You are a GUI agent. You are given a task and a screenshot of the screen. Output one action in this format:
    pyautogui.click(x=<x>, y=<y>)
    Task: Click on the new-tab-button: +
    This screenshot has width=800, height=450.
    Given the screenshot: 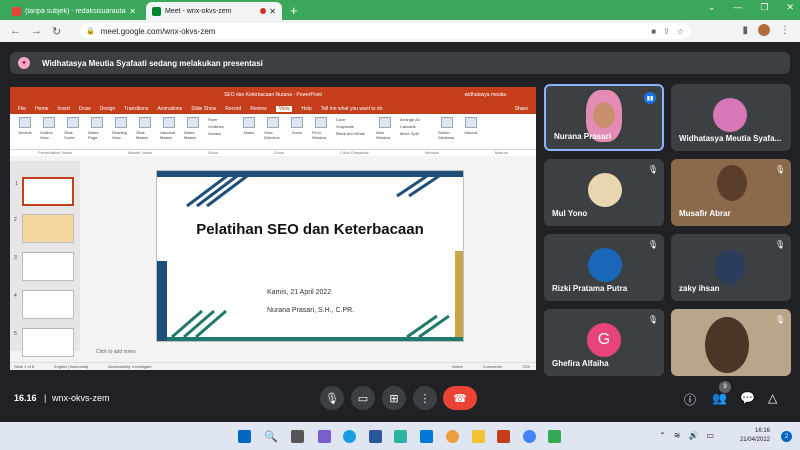 What is the action you would take?
    pyautogui.click(x=294, y=10)
    